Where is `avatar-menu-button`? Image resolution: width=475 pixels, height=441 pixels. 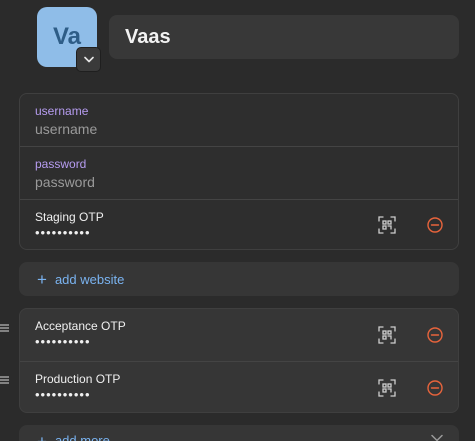
avatar-menu-button is located at coordinates (88, 59).